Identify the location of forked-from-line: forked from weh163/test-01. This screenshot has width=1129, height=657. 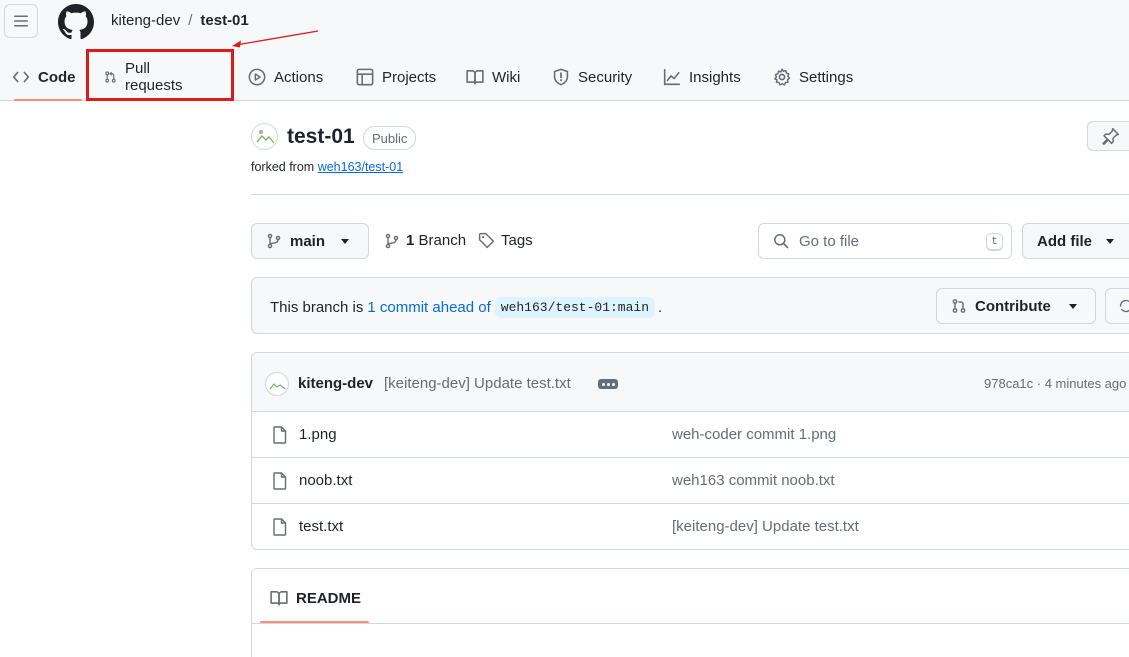
(327, 167).